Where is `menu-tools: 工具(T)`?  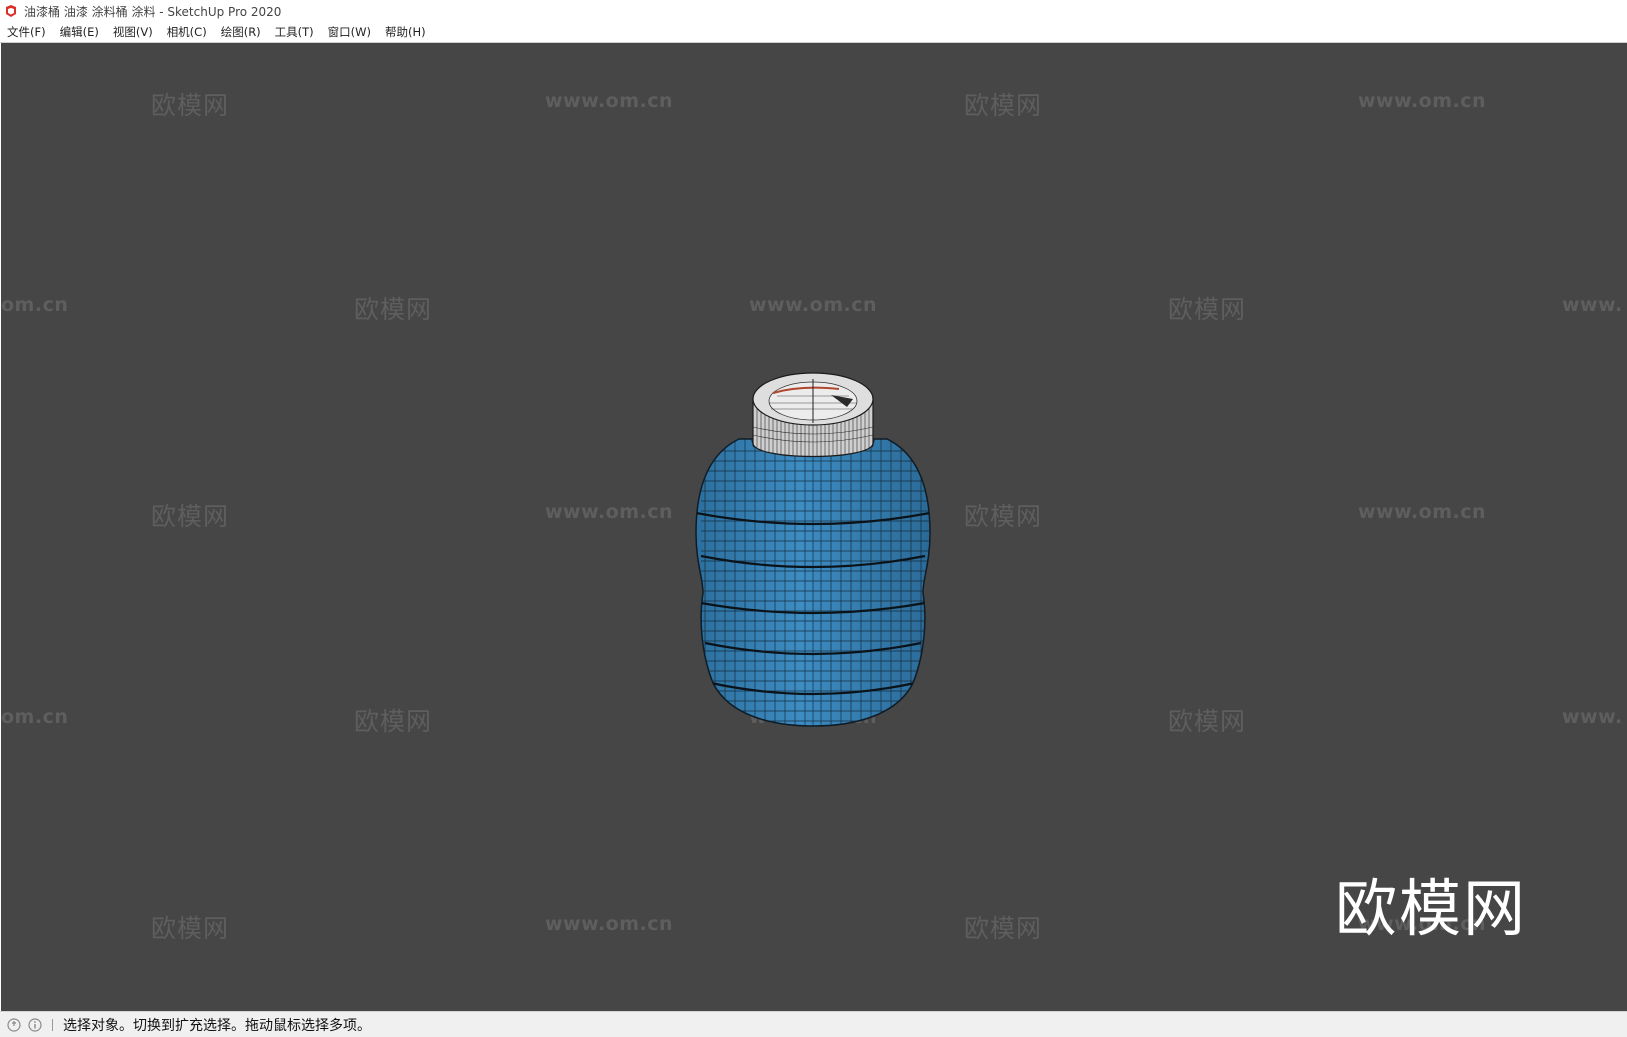
menu-tools: 工具(T) is located at coordinates (294, 32).